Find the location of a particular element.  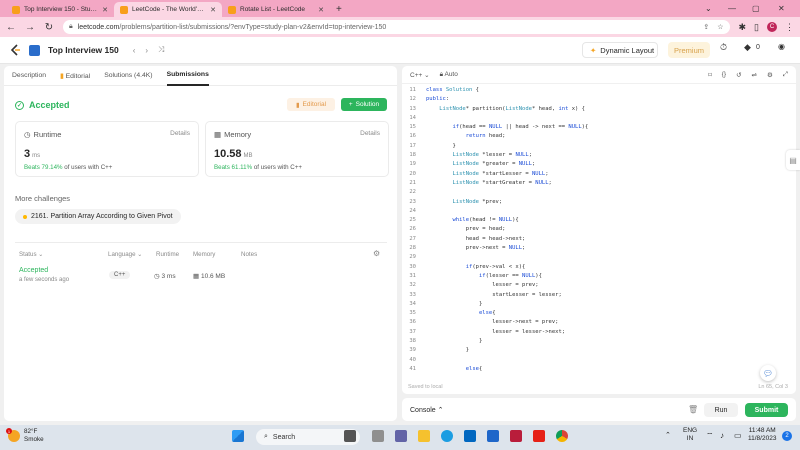

file-explorer-icon is located at coordinates (424, 436).